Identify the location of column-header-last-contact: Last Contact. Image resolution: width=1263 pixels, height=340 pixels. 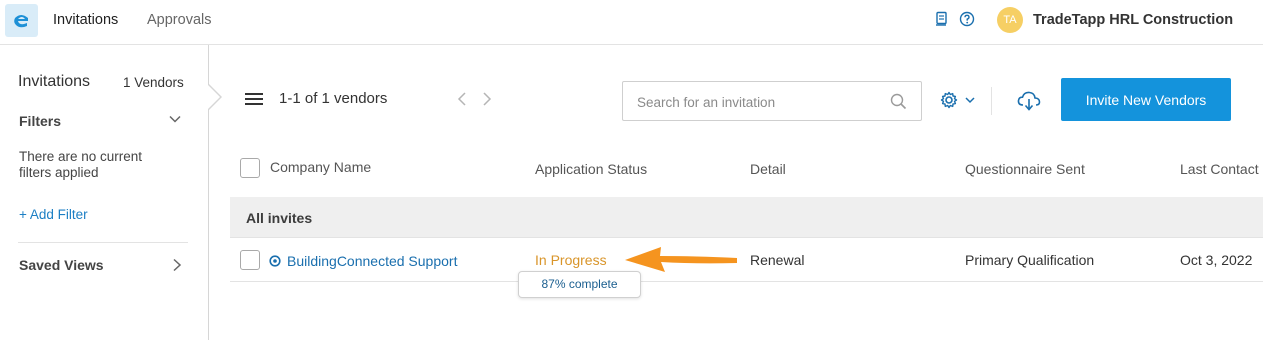
(1219, 169).